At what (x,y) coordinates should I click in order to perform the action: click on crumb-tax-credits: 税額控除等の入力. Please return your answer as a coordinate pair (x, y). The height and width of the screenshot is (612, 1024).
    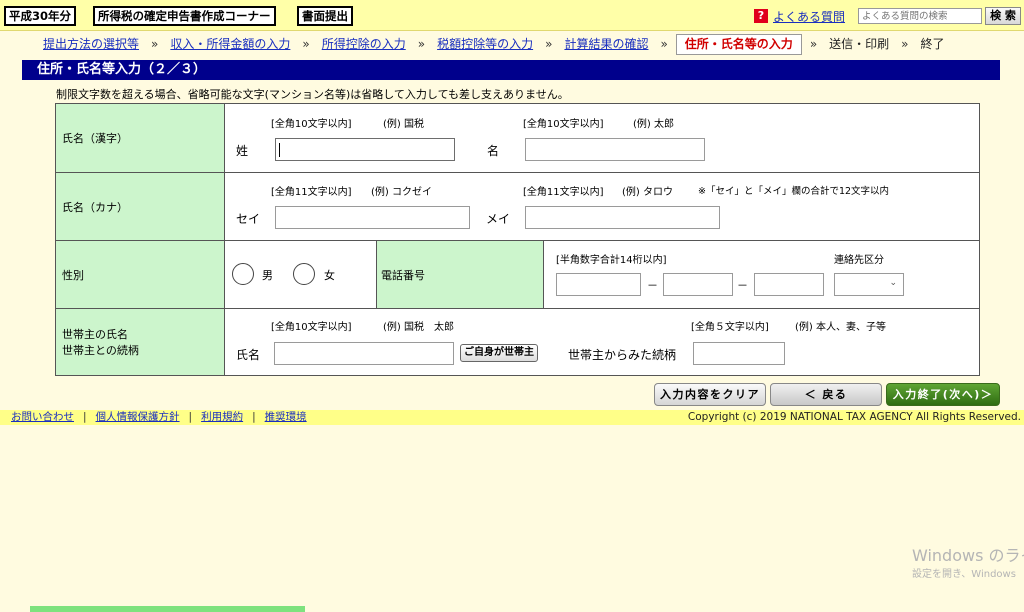
    Looking at the image, I should click on (485, 44).